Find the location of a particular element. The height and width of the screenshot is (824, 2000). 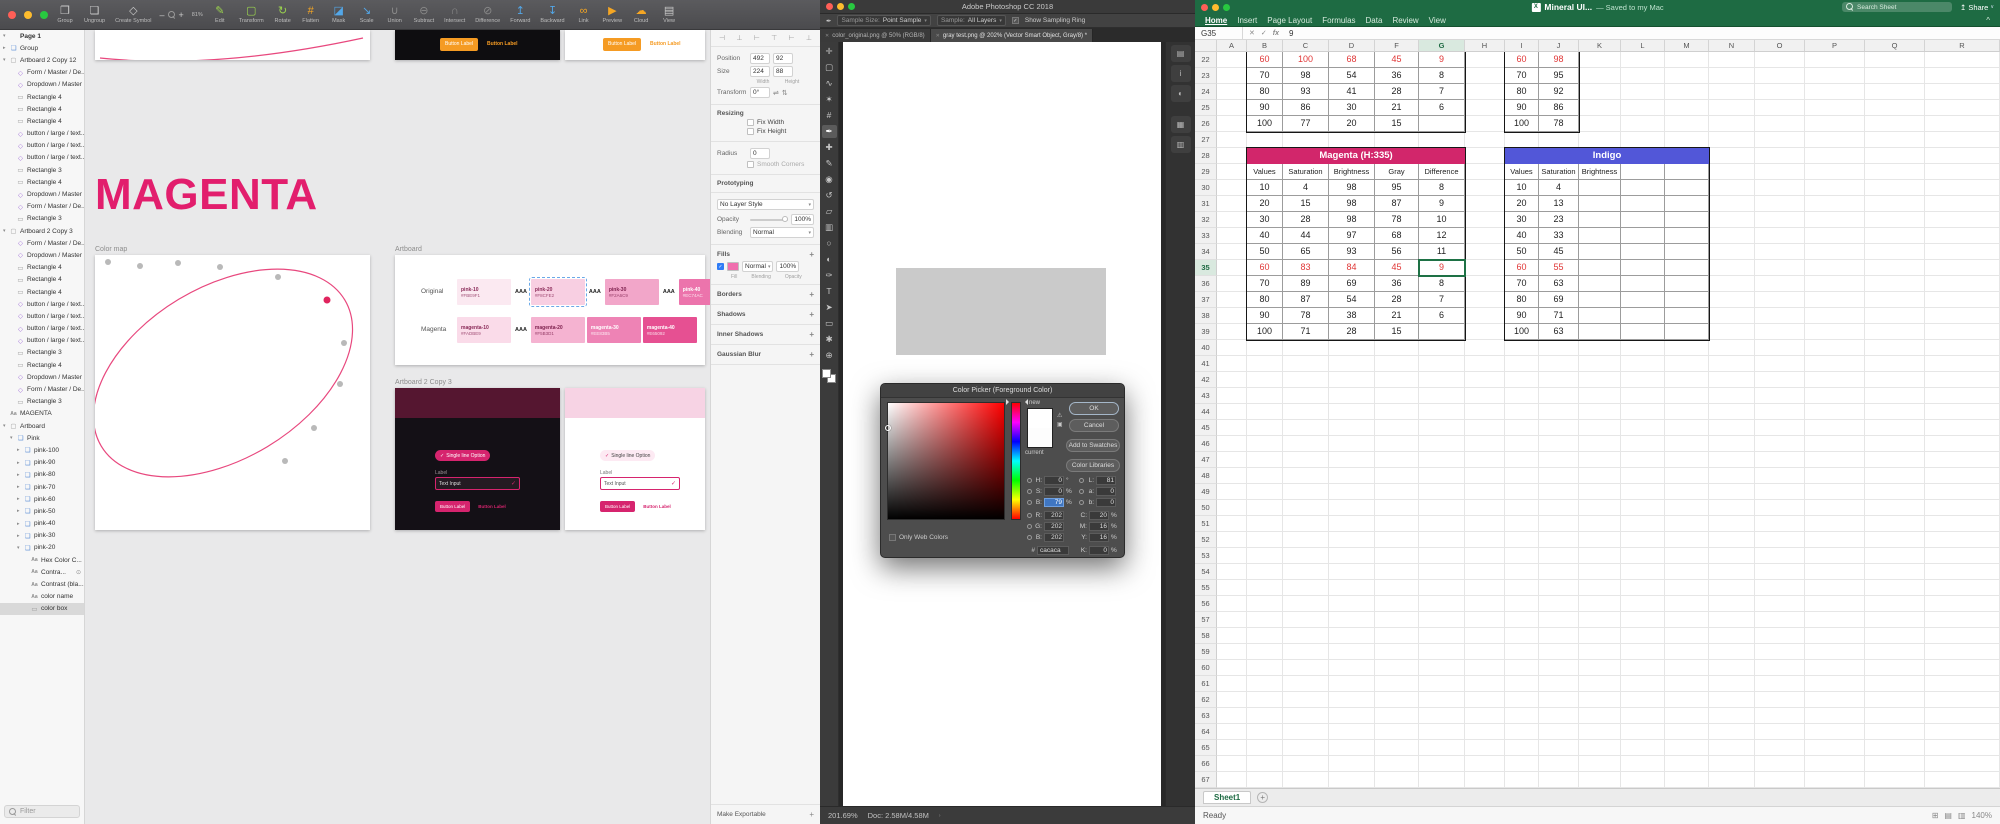

cell-C41 is located at coordinates (1306, 364).